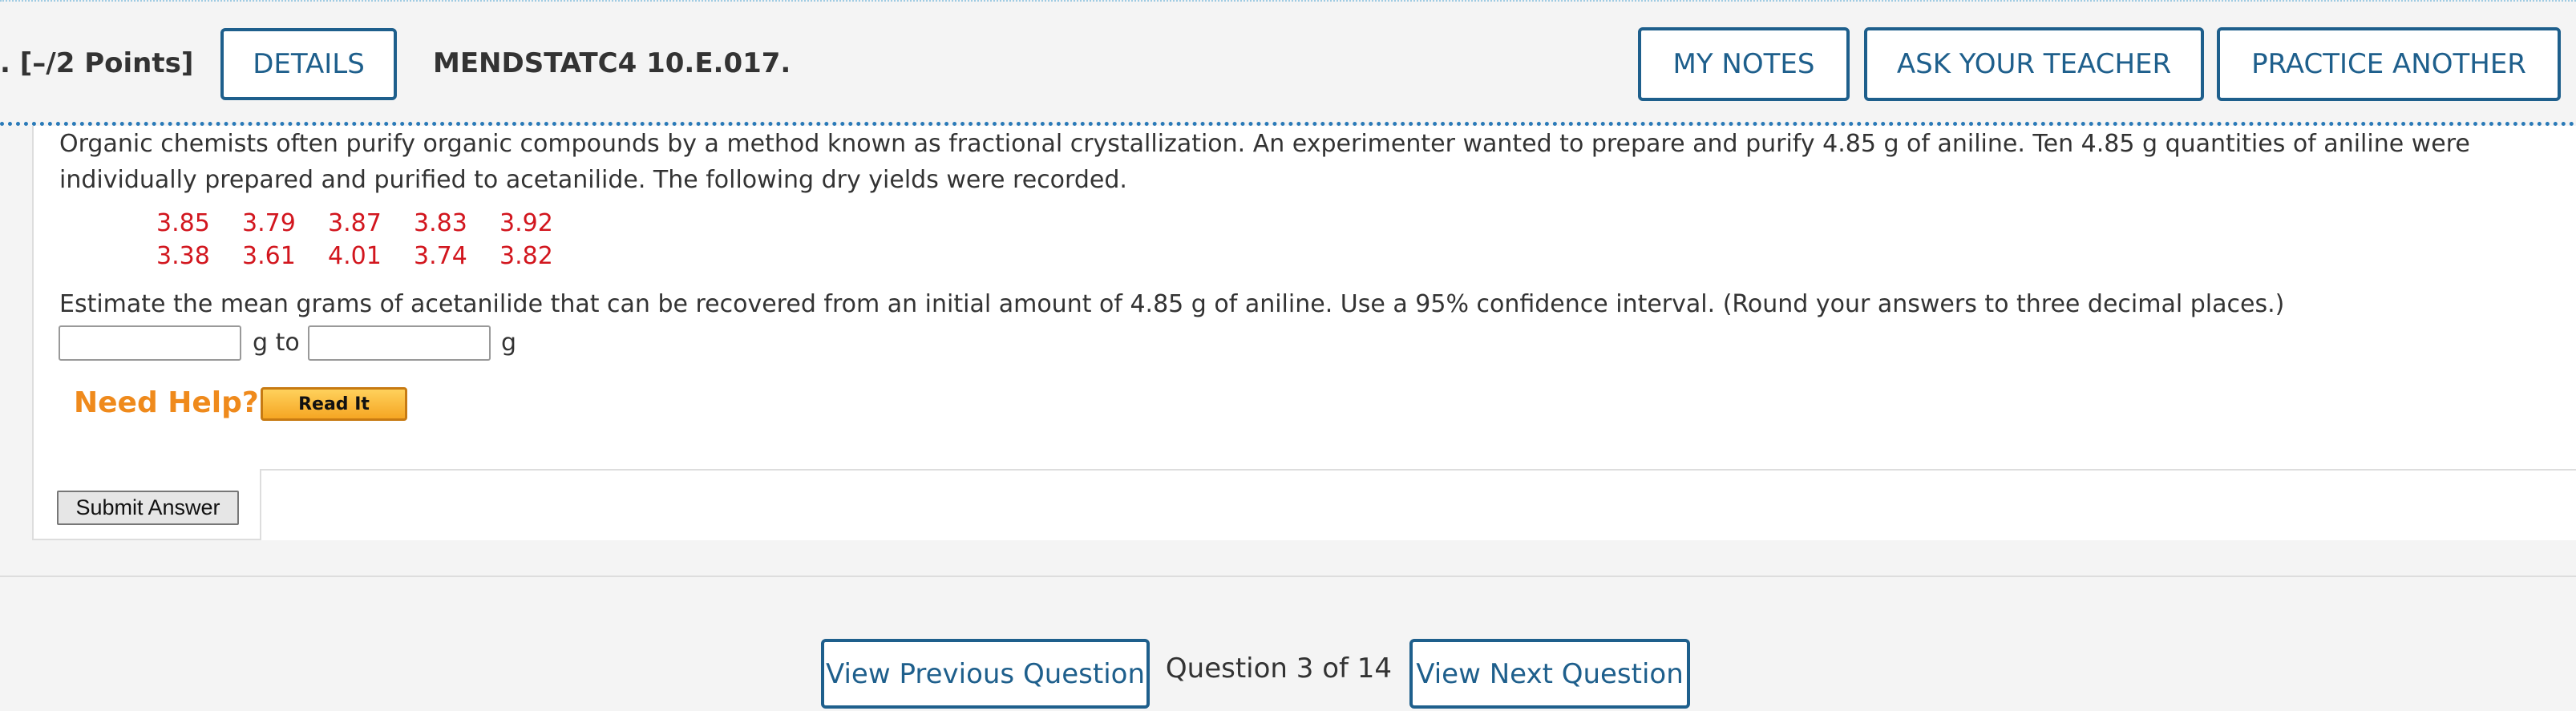 Image resolution: width=2576 pixels, height=711 pixels. Describe the element at coordinates (308, 64) in the screenshot. I see `details-button: DETAILS` at that location.